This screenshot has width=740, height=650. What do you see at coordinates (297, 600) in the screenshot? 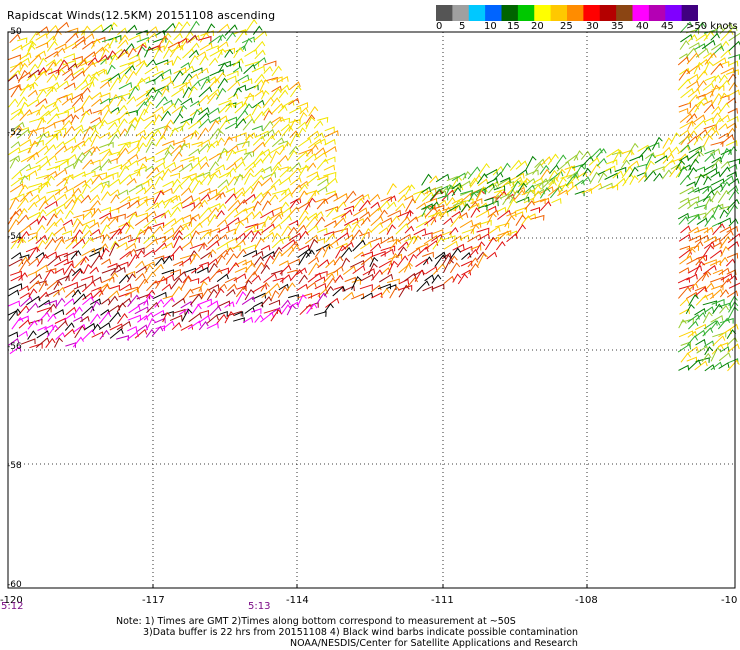
I see `lon-label: -114` at bounding box center [297, 600].